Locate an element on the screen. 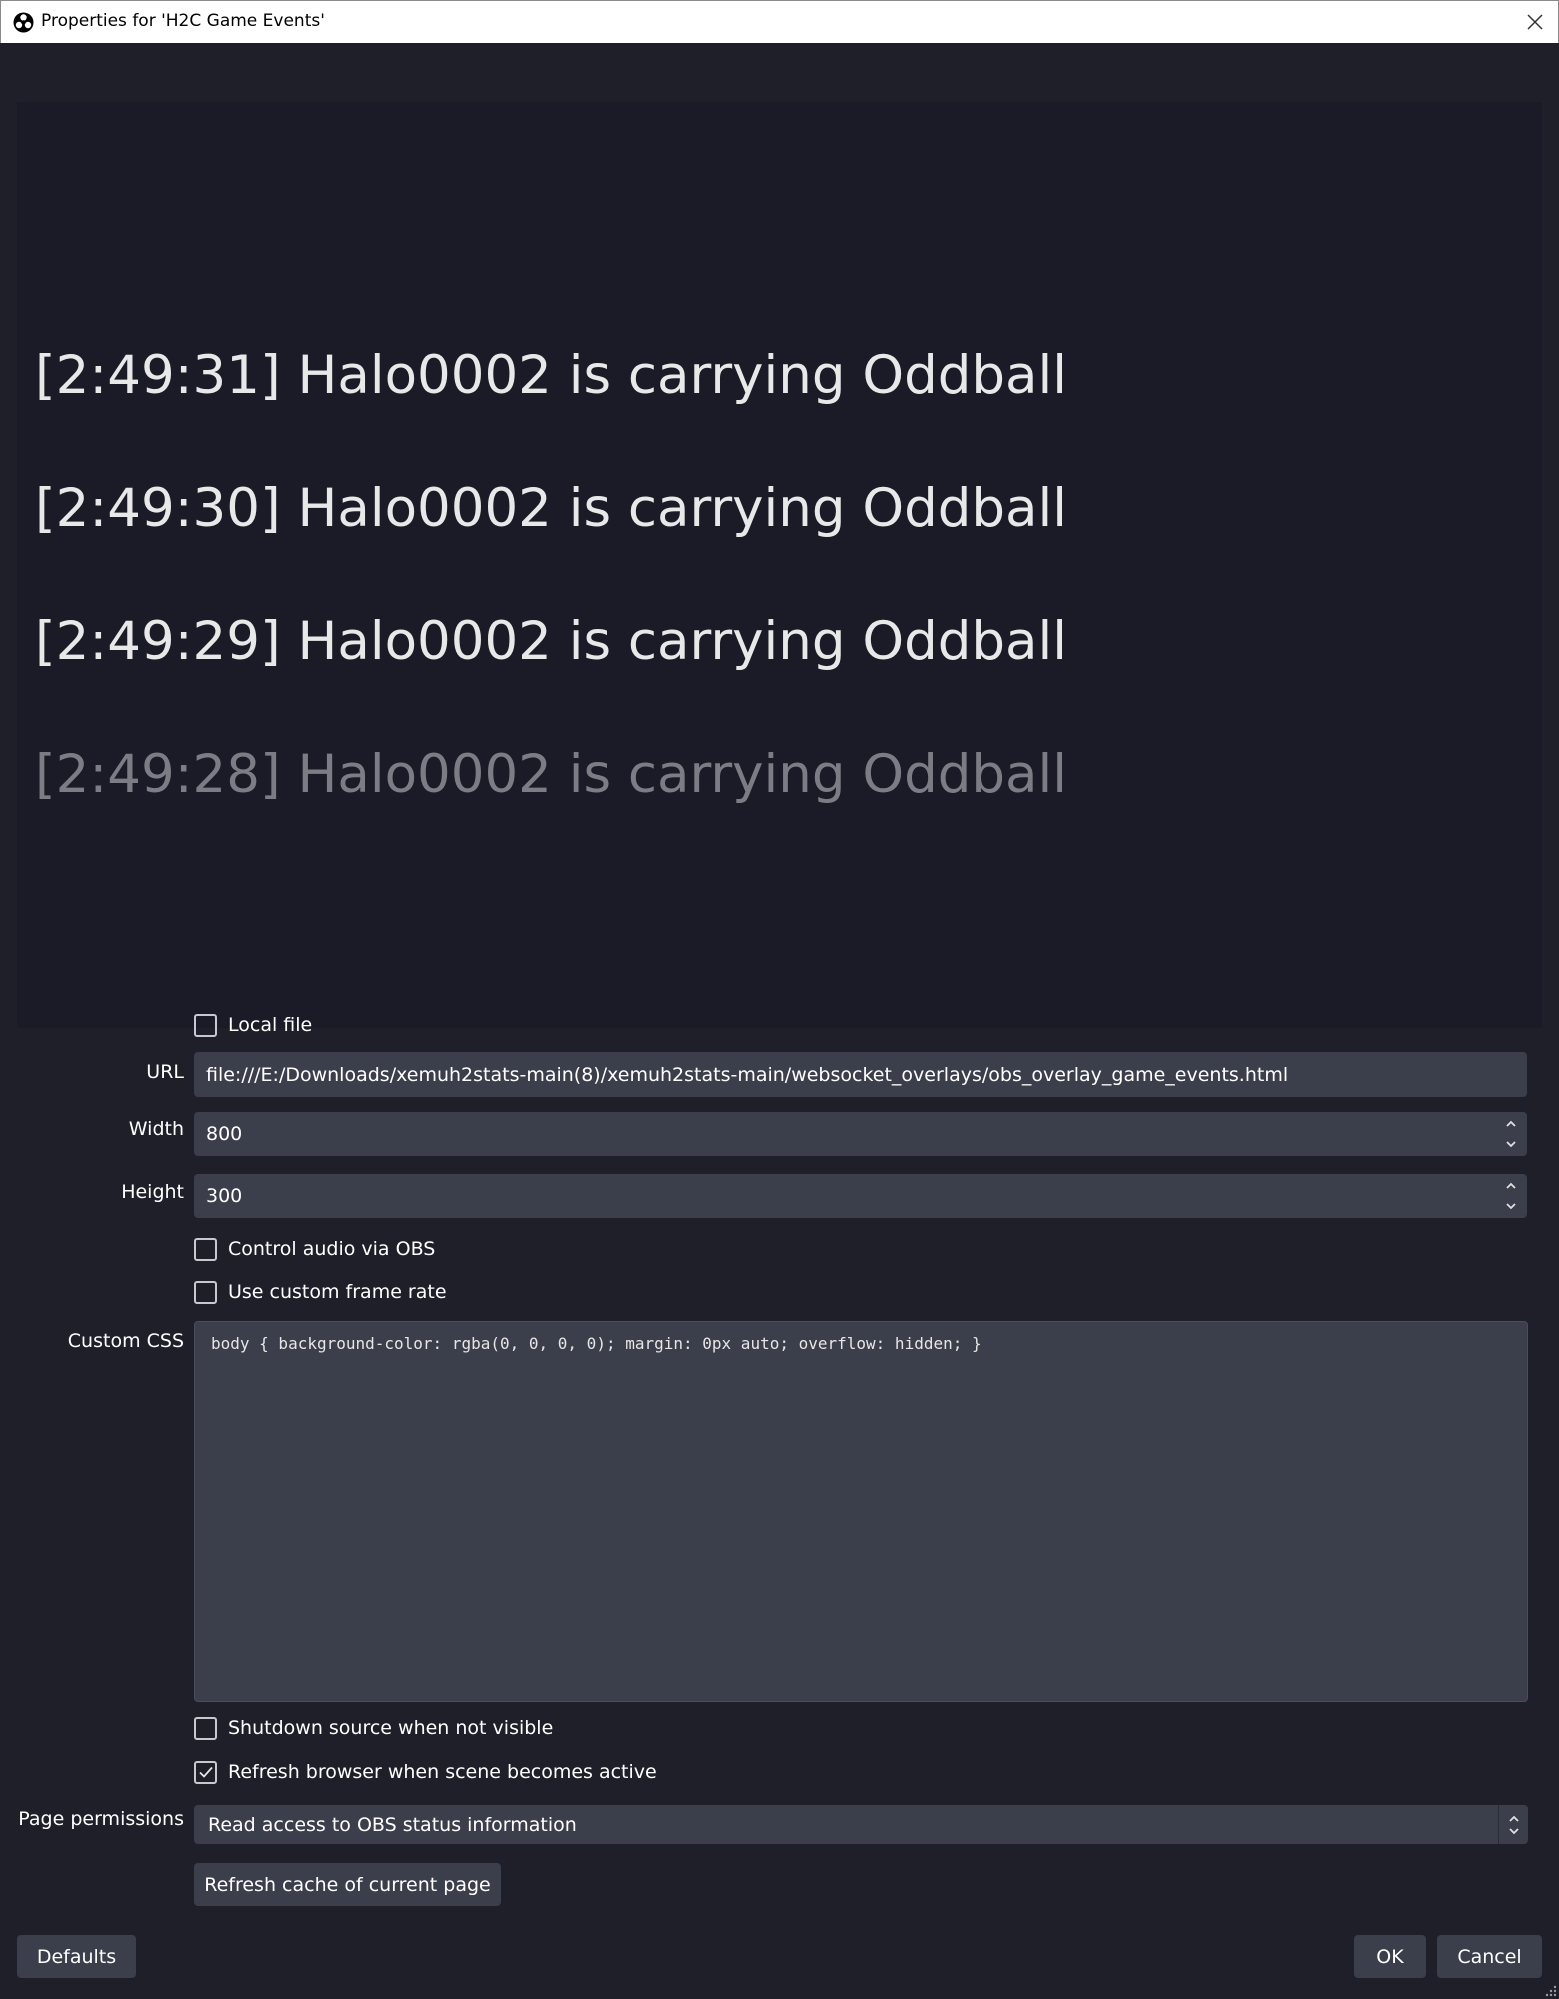  cancel-button: Cancel is located at coordinates (1489, 1956).